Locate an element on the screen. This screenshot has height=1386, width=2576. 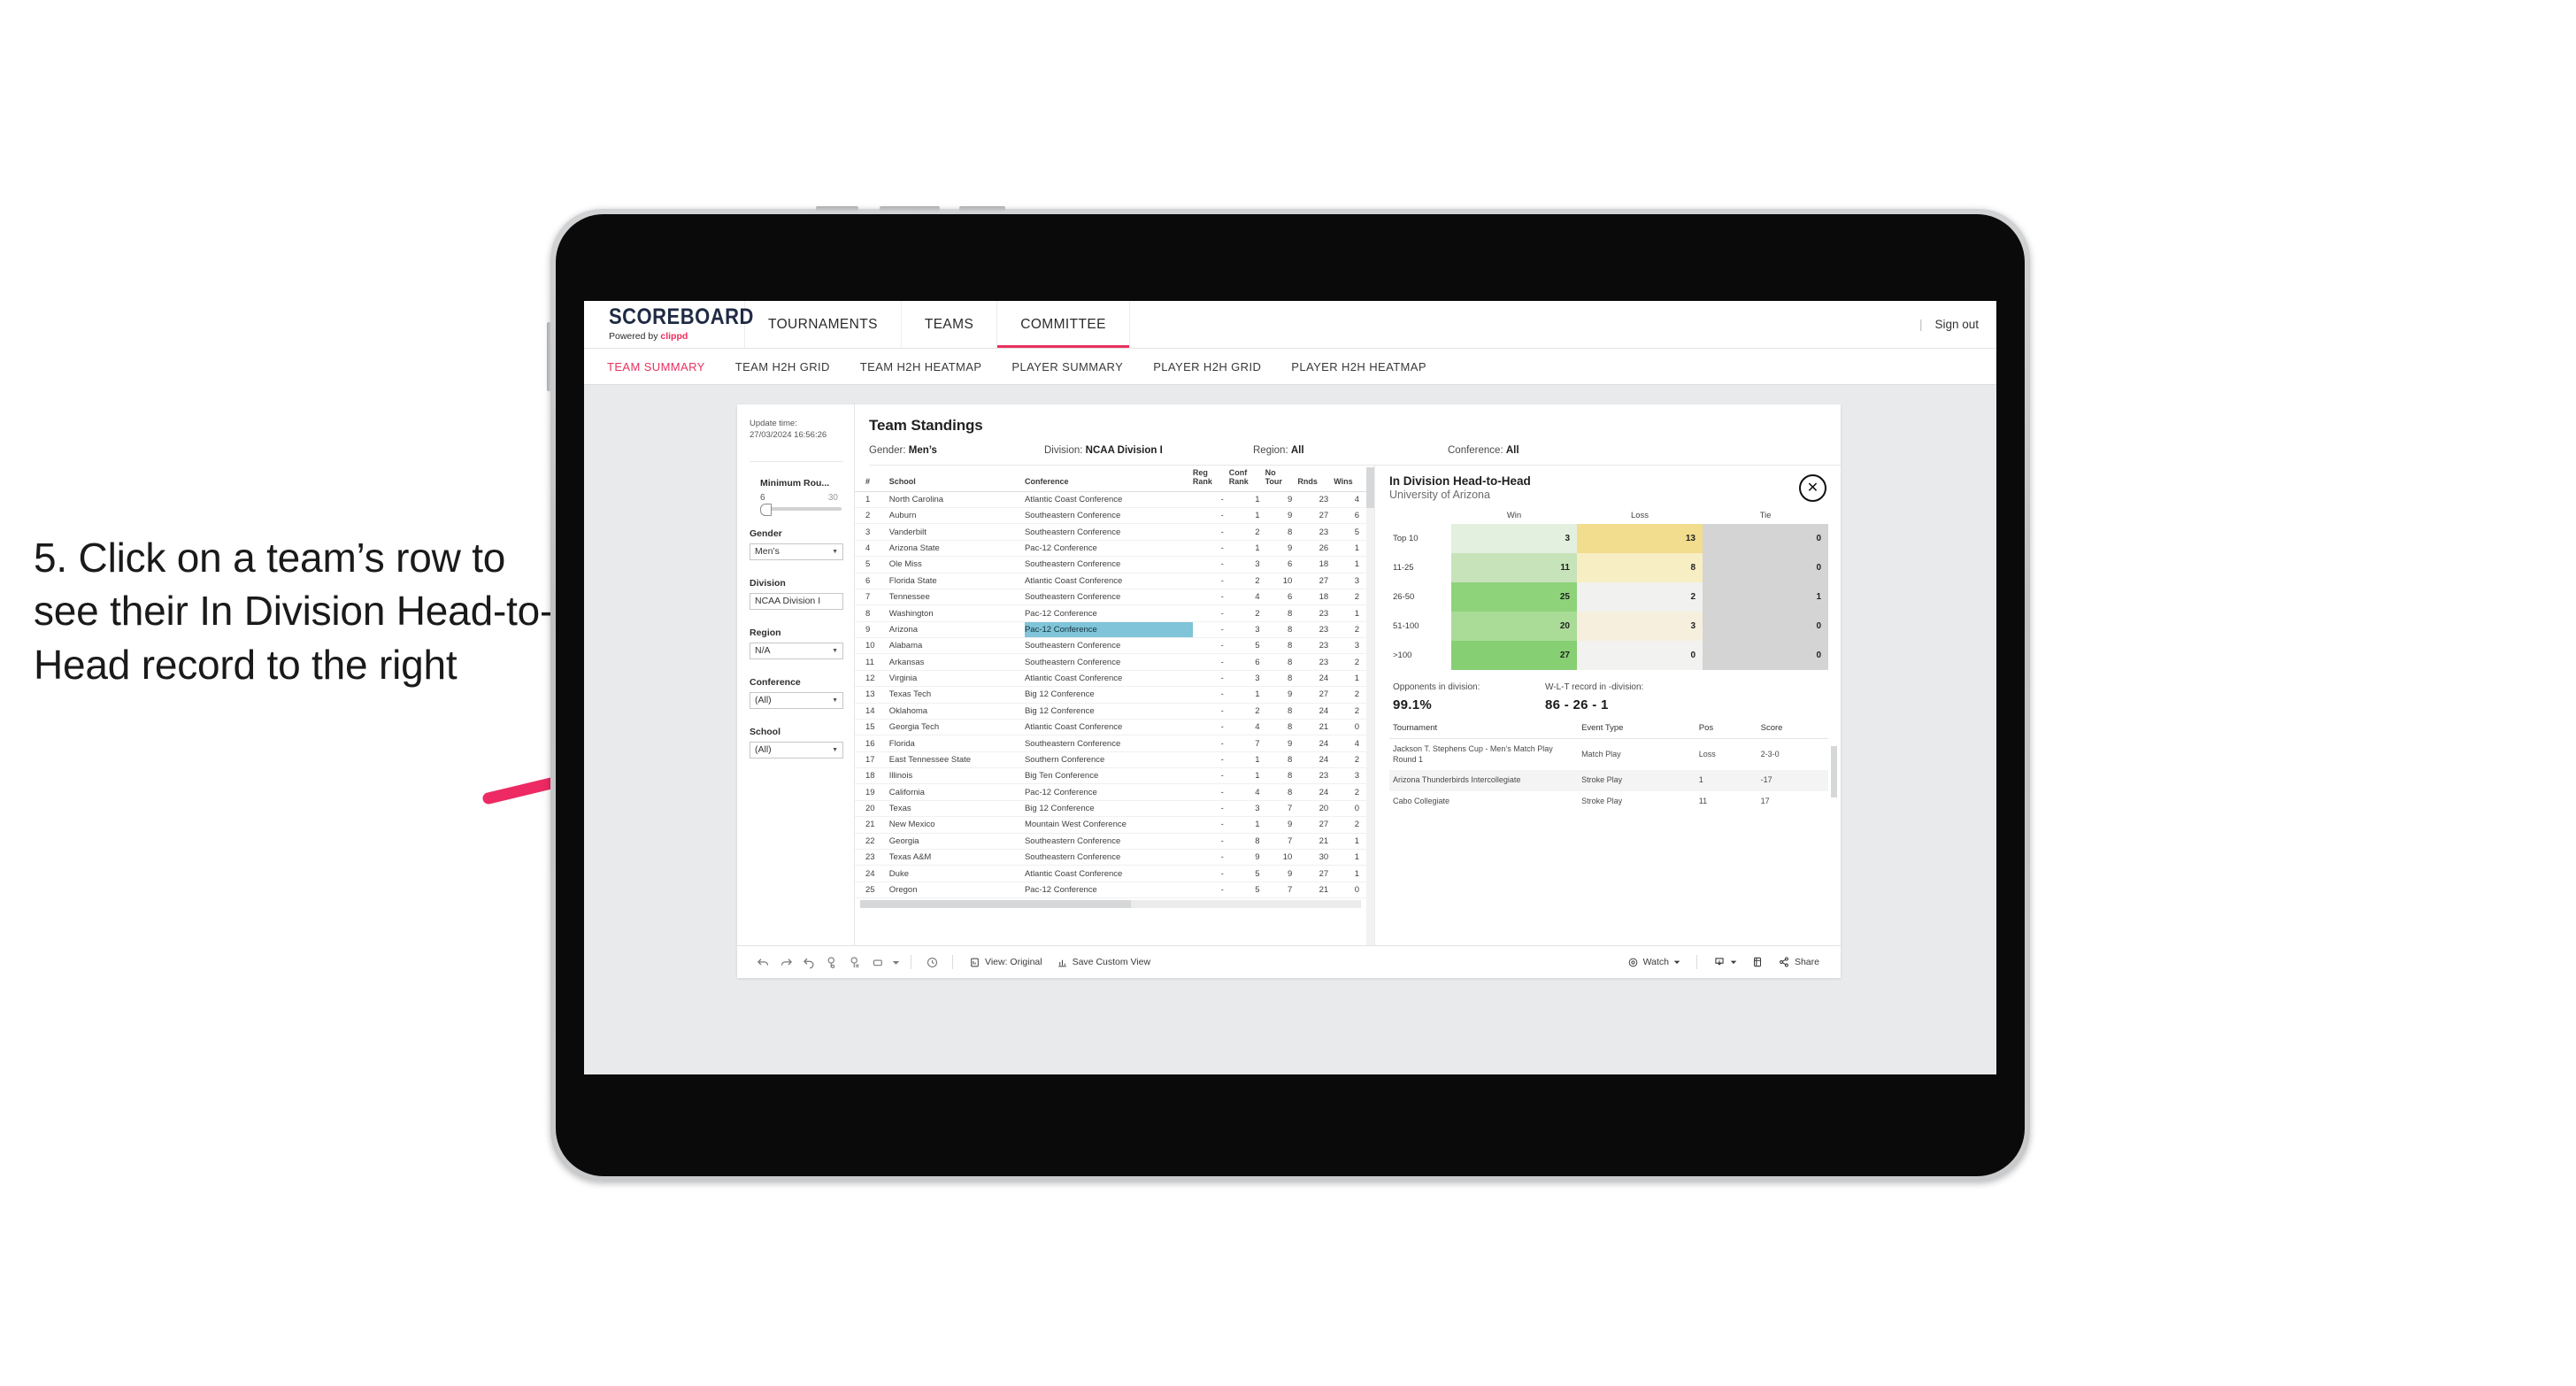
table-row: 14 Oklahoma Big 12 Conference -2 8 24 2 is located at coordinates (1110, 711).